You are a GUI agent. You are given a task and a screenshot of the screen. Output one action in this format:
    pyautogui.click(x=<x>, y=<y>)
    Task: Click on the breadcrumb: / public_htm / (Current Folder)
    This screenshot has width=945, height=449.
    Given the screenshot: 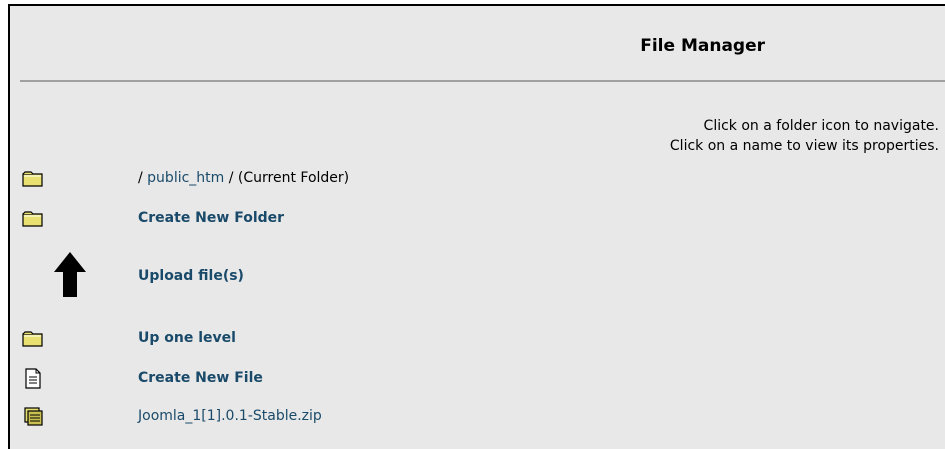 What is the action you would take?
    pyautogui.click(x=243, y=178)
    